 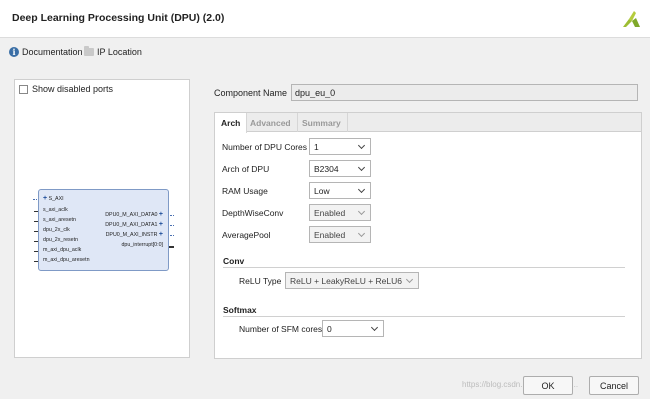 What do you see at coordinates (346, 280) in the screenshot?
I see `relu-type-value: ReLU + LeakyReLU + ReLU6` at bounding box center [346, 280].